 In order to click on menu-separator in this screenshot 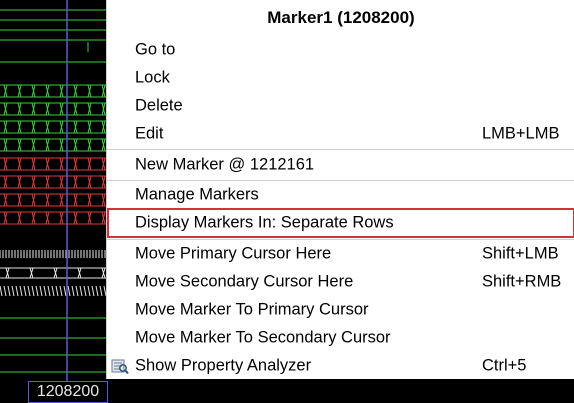, I will do `click(340, 149)`.